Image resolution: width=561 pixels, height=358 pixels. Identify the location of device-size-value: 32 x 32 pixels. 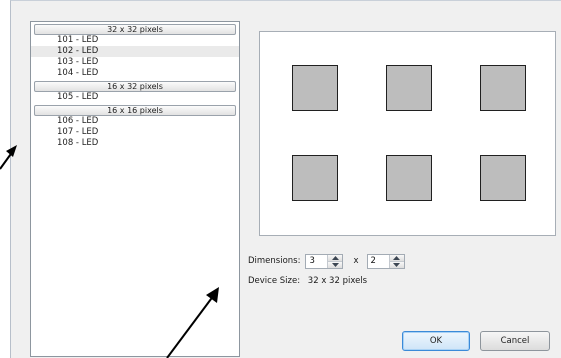
(337, 281).